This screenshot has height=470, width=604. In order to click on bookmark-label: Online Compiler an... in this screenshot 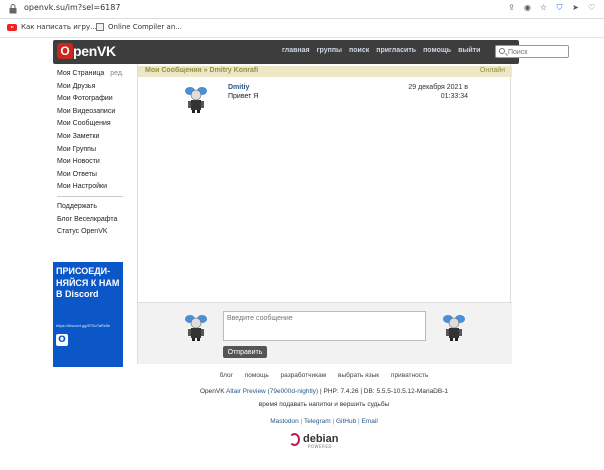, I will do `click(145, 27)`.